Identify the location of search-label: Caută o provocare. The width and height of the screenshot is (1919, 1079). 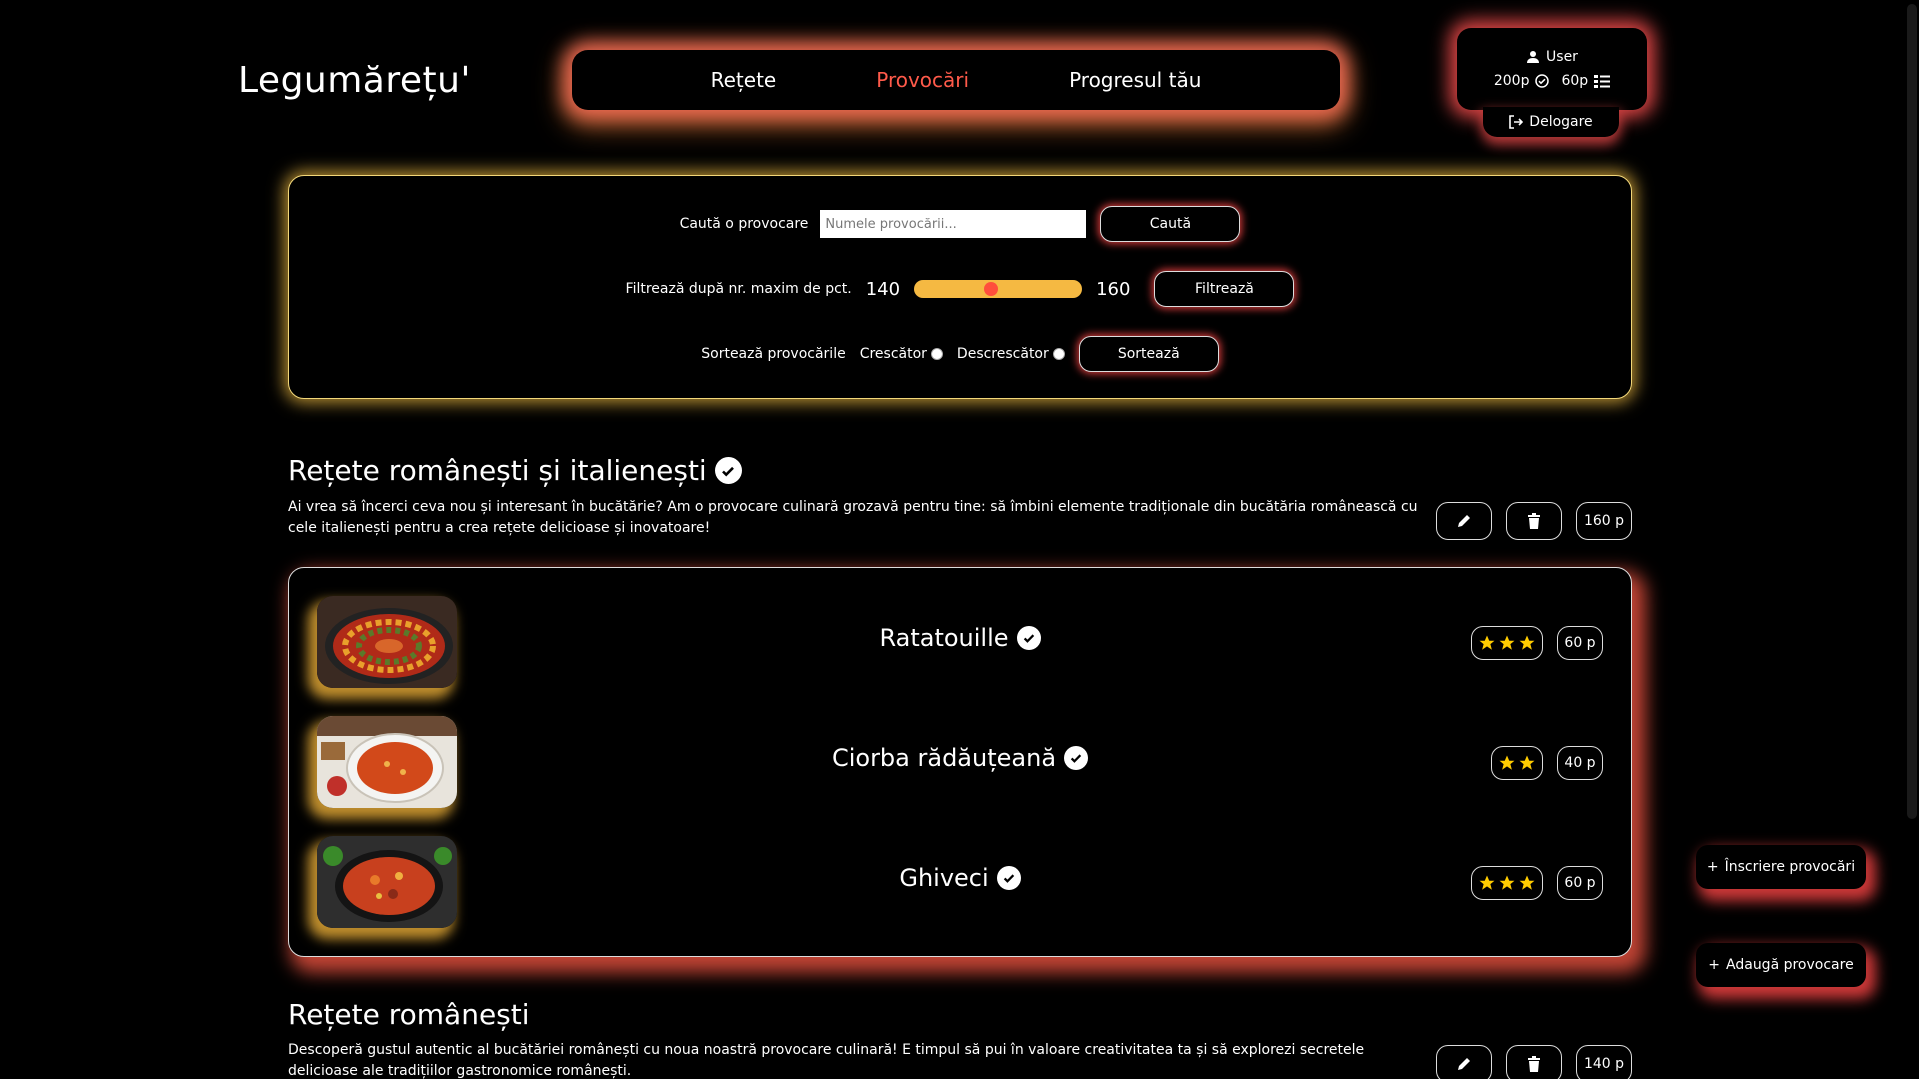
(744, 224).